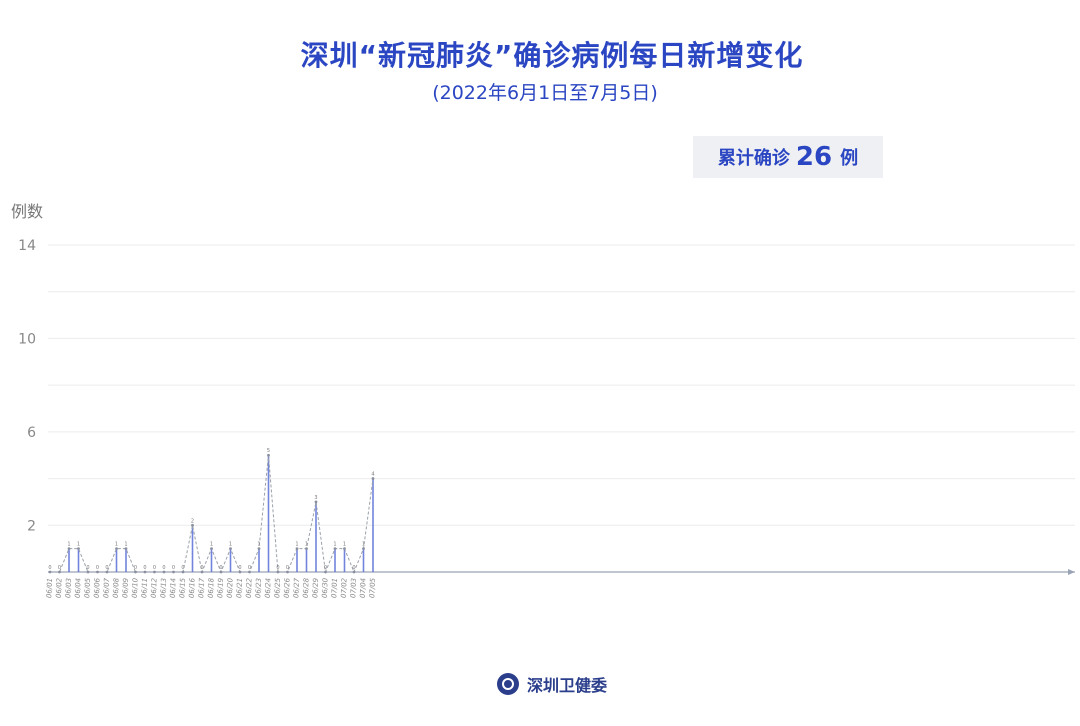  I want to click on y-tick-label: 14, so click(27, 246).